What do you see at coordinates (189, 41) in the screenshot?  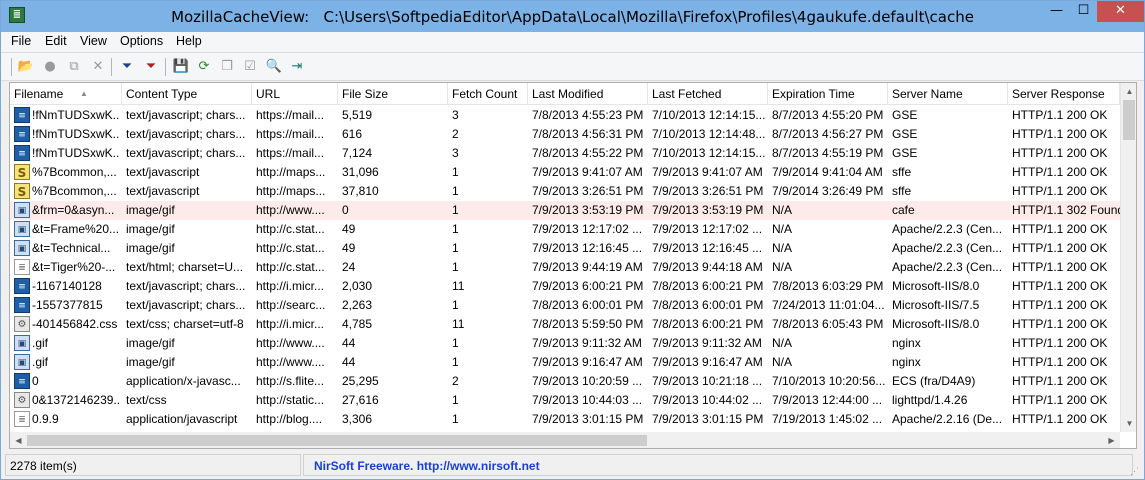 I see `menu-help: Help` at bounding box center [189, 41].